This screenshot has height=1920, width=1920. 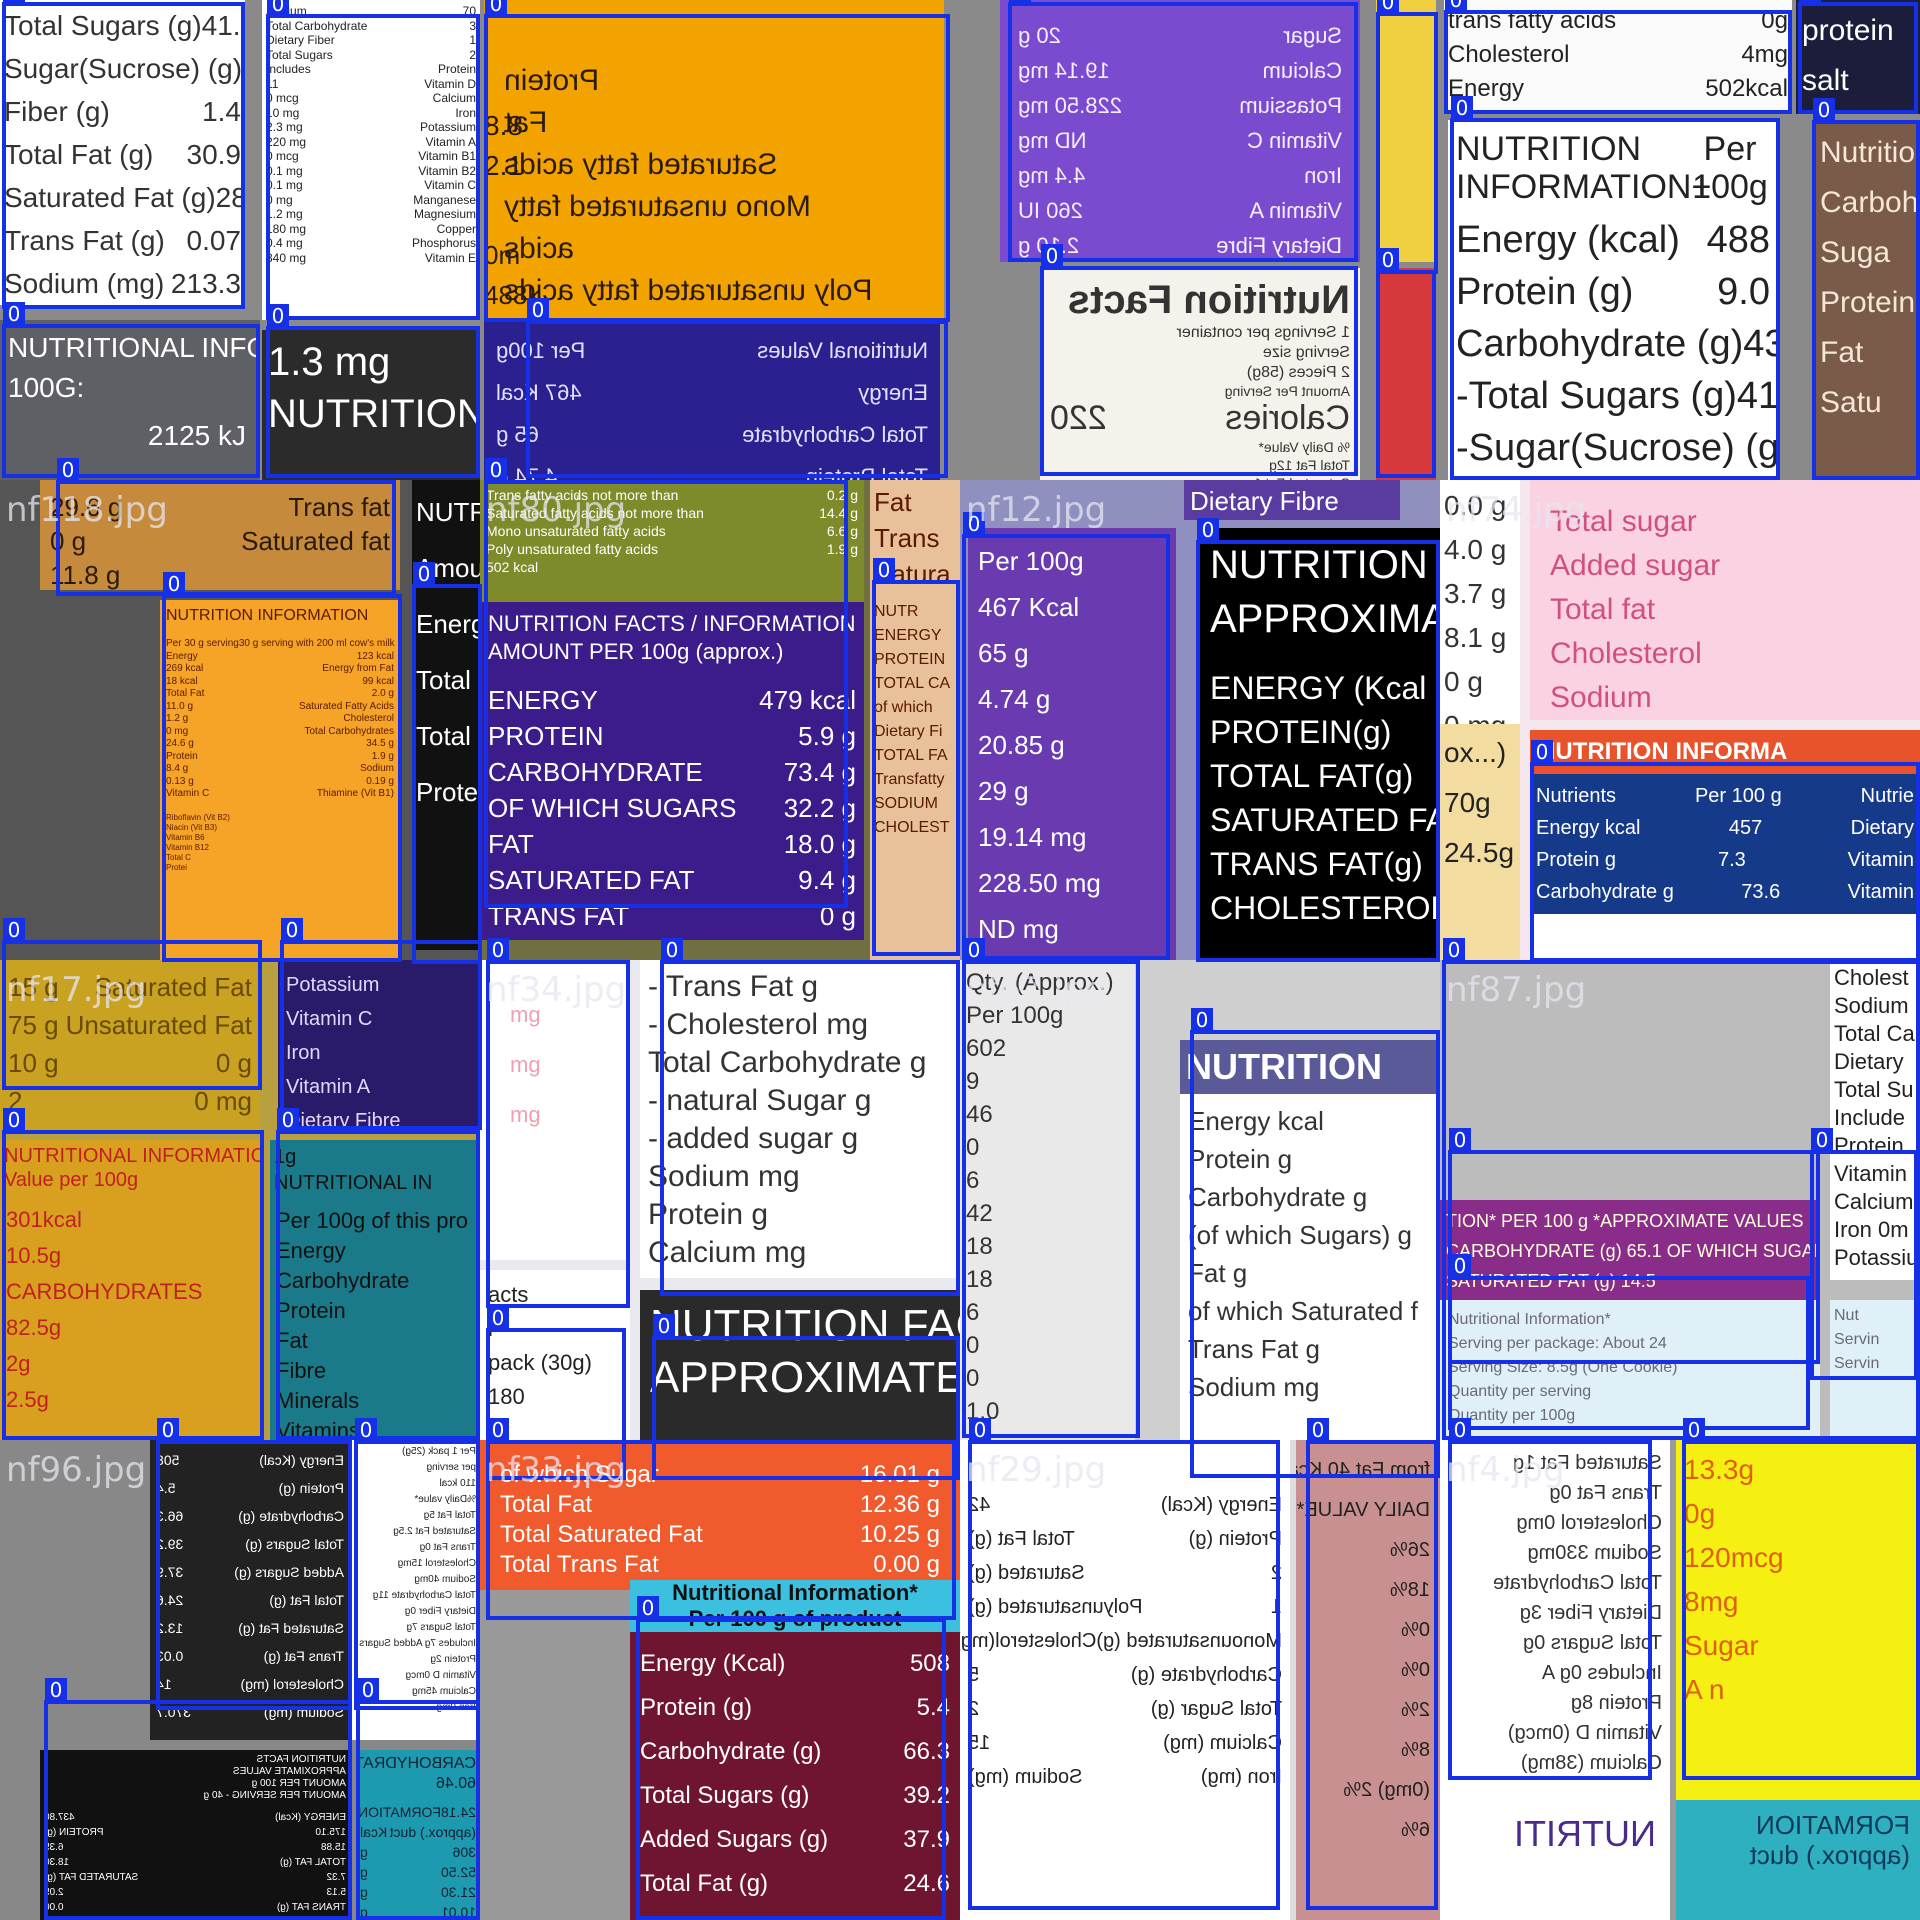 I want to click on label-line: 70g, so click(x=1467, y=802).